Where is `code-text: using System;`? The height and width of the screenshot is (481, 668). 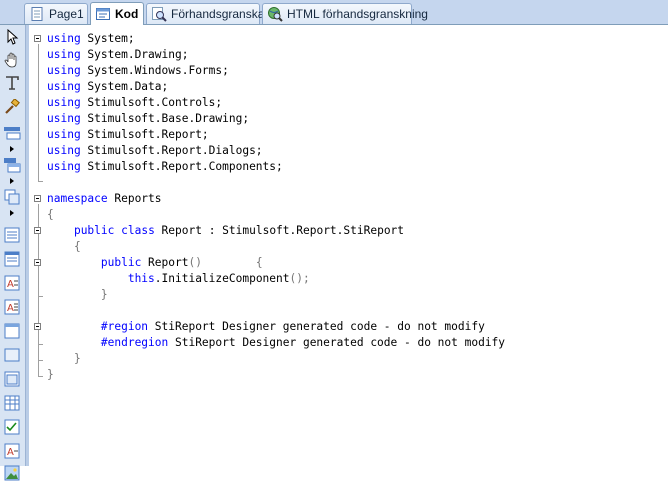
code-text: using System; is located at coordinates (91, 39).